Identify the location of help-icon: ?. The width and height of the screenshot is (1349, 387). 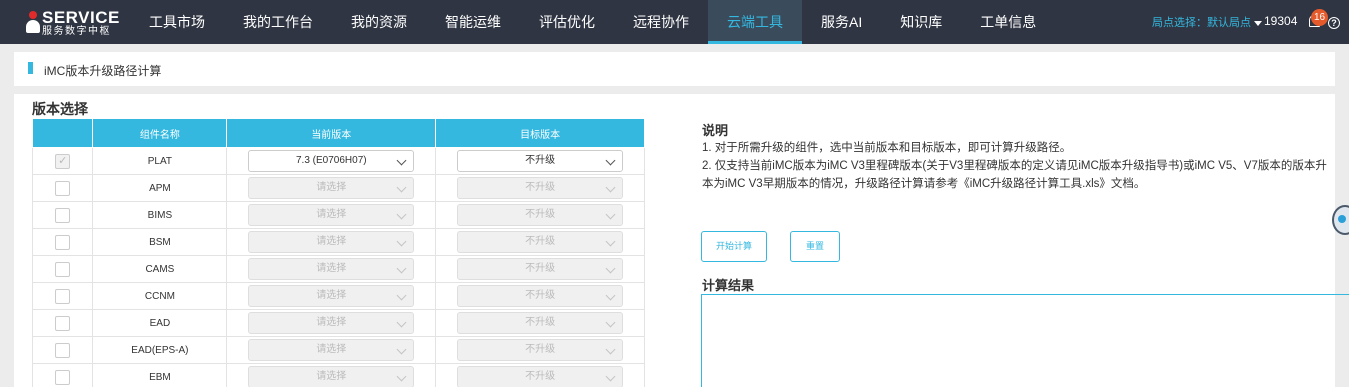
(1334, 23).